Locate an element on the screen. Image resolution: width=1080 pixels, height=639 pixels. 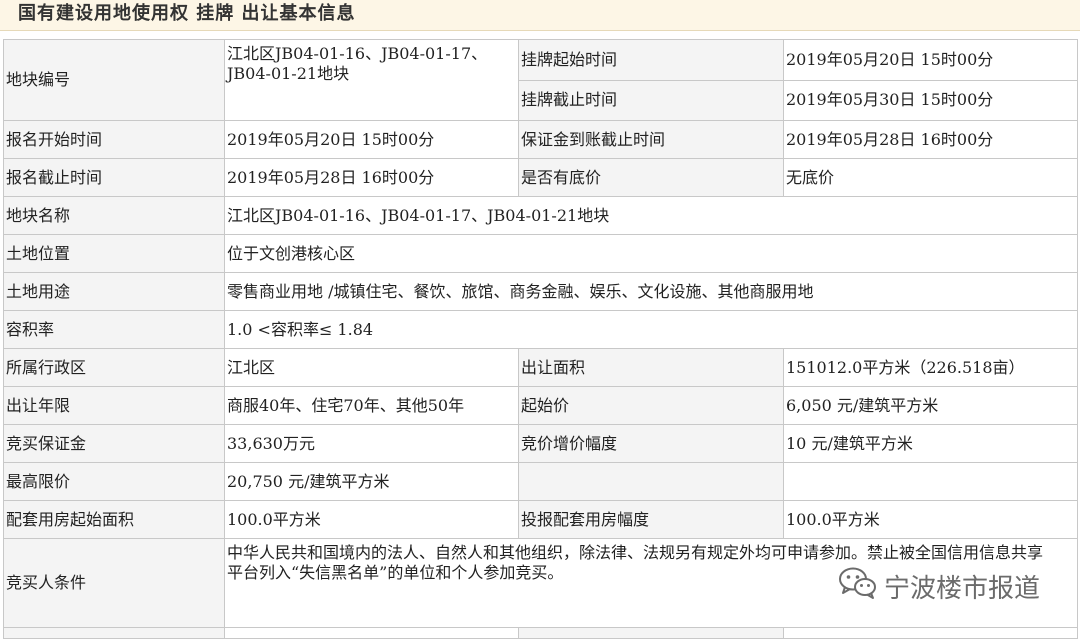
table-row: 容积率 1.0 <容积率≤ 1.84 is located at coordinates (540, 329).